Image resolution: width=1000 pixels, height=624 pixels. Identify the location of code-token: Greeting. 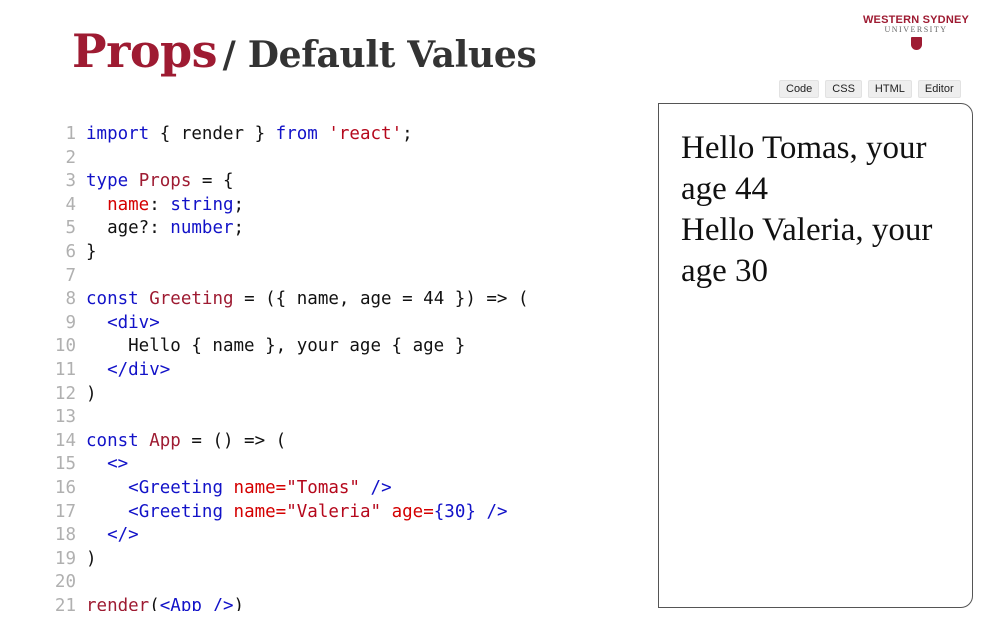
(191, 299).